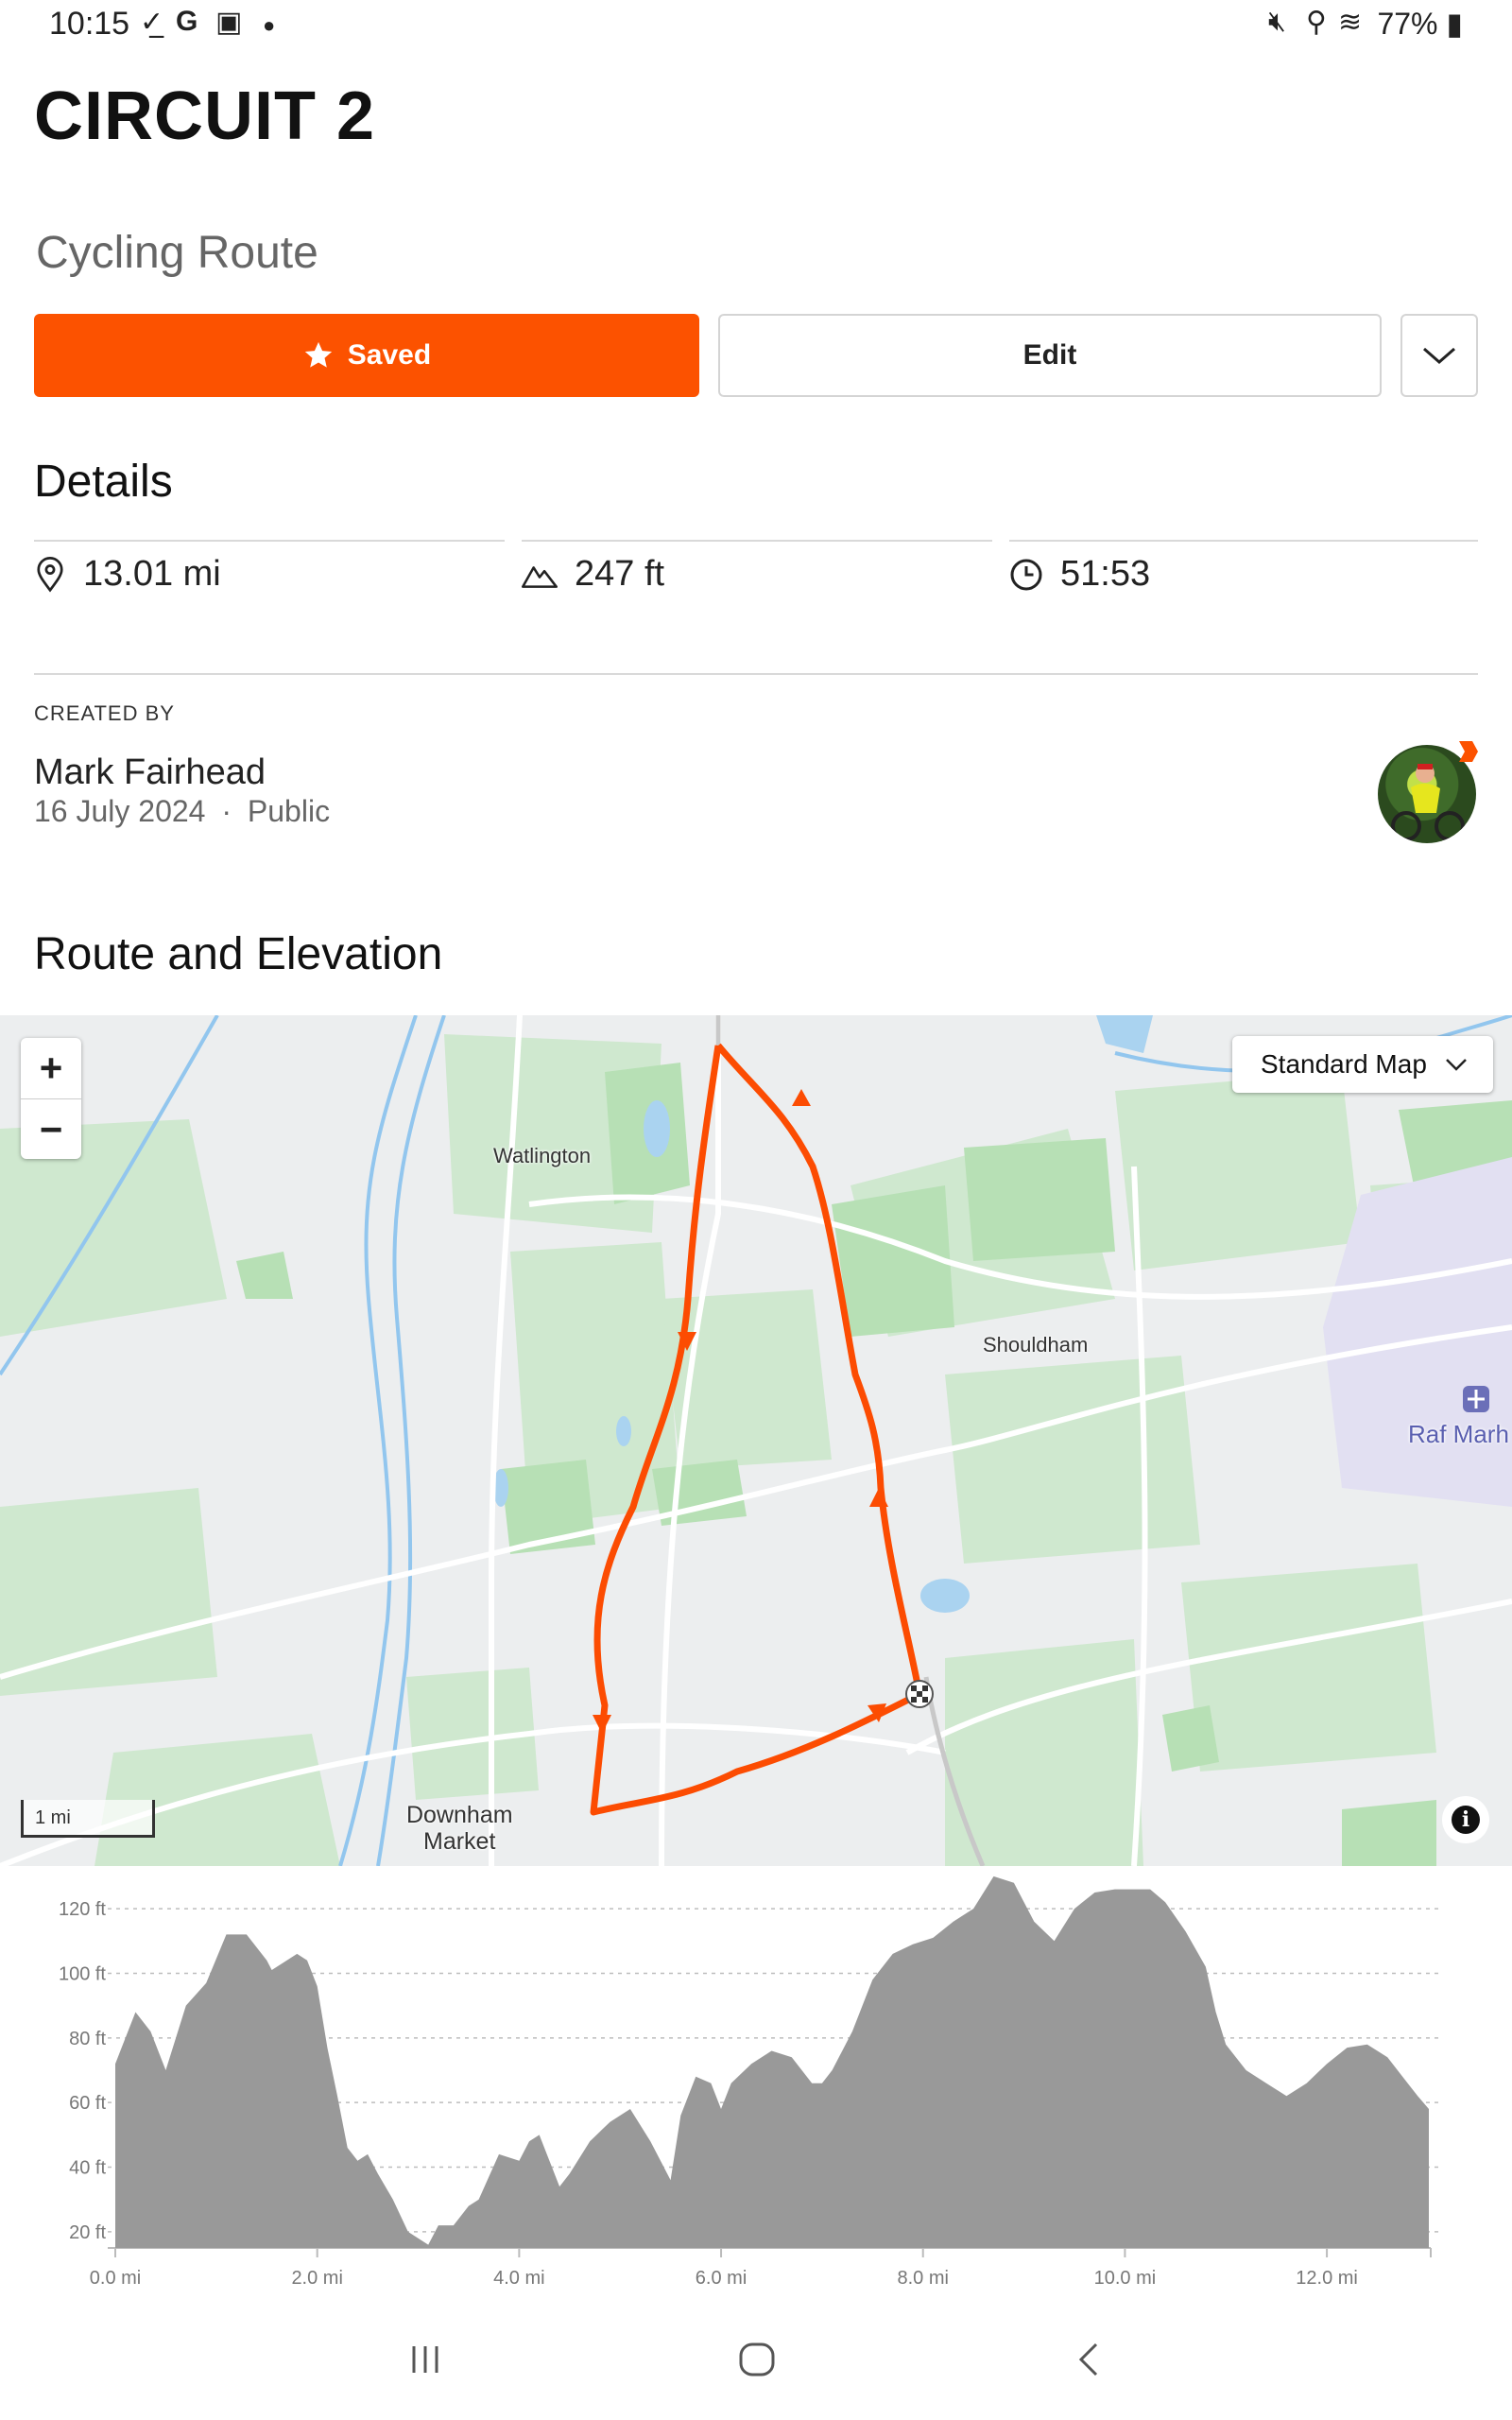 This screenshot has width=1512, height=2420. I want to click on created-date: 16 July 2024, so click(120, 811).